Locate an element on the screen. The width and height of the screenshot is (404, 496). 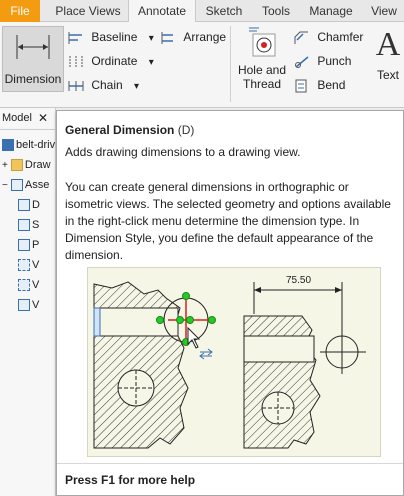
bend-icon is located at coordinates (301, 86).